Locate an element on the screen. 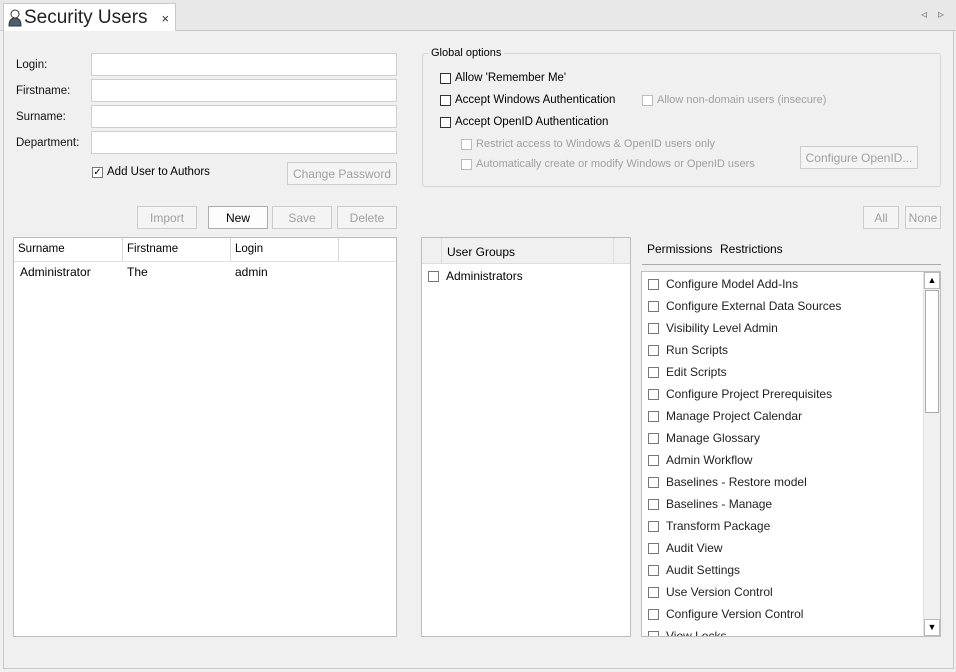  non-domain-checkbox: Allow non-domain users (insecure) is located at coordinates (734, 100).